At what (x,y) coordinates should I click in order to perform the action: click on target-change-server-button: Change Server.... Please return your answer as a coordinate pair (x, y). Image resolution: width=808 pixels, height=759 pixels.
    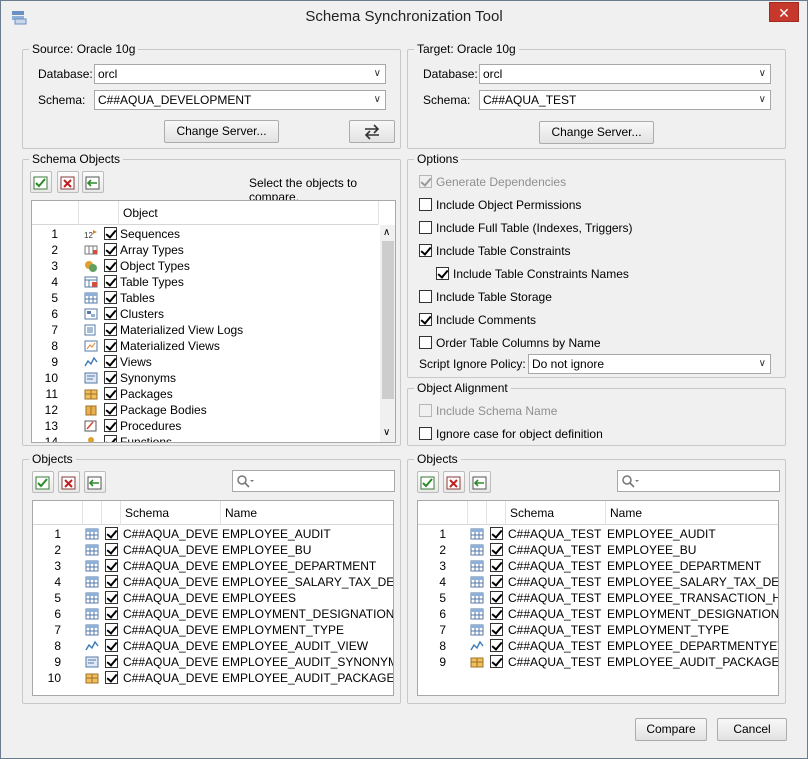
    Looking at the image, I should click on (596, 132).